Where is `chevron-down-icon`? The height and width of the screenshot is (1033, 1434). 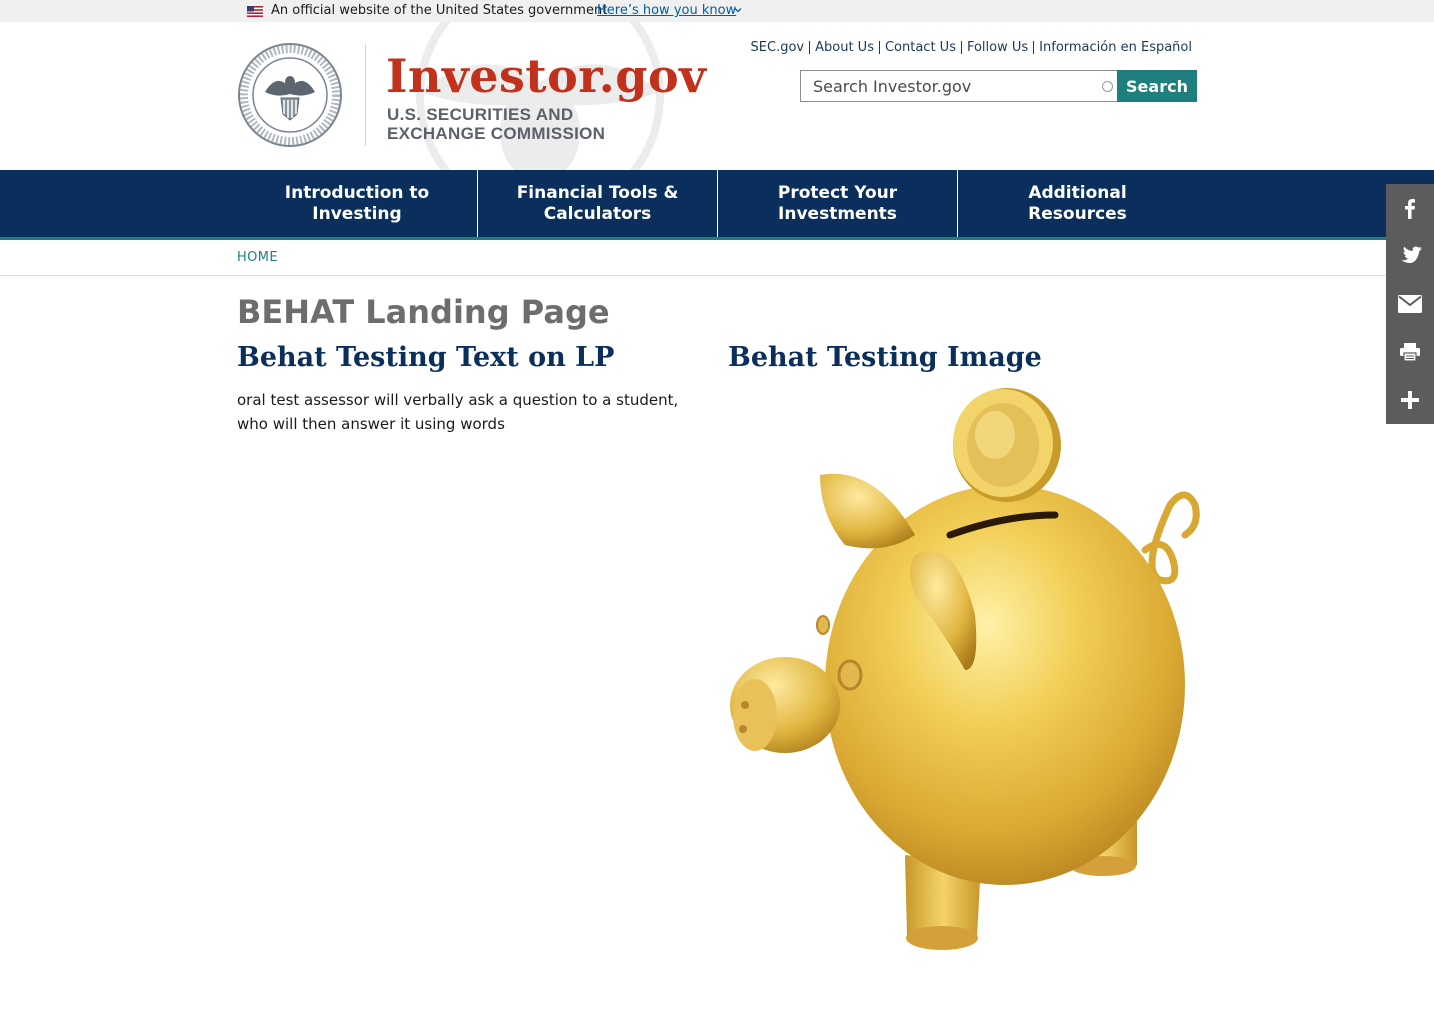
chevron-down-icon is located at coordinates (738, 10).